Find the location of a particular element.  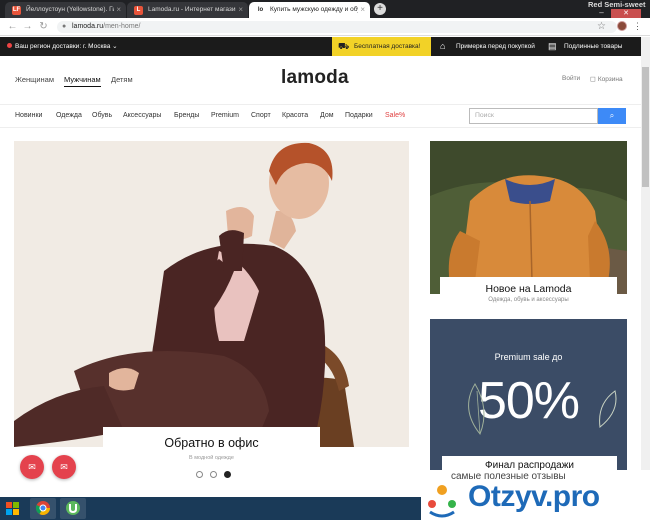

promo-label: Подлинные товары is located at coordinates (593, 46).